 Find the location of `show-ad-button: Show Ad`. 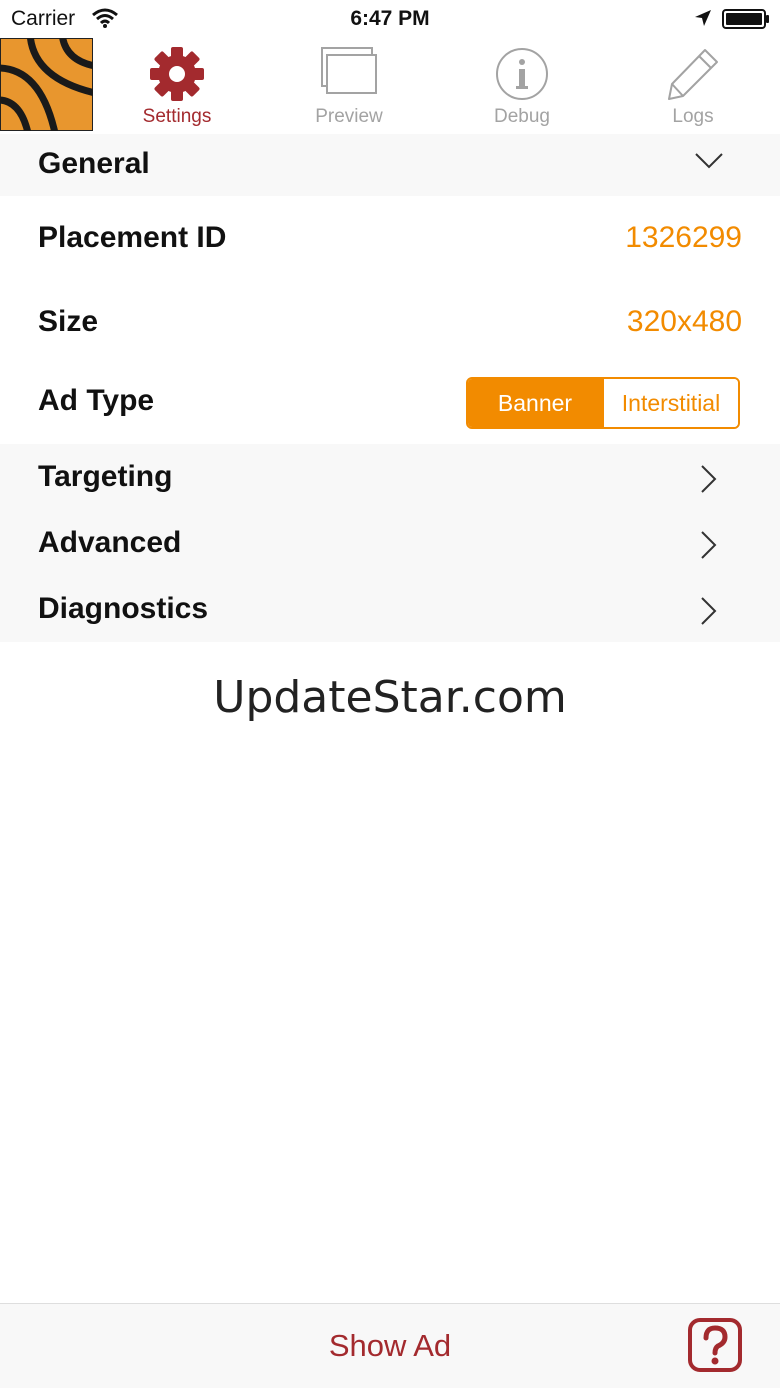

show-ad-button: Show Ad is located at coordinates (390, 1346).